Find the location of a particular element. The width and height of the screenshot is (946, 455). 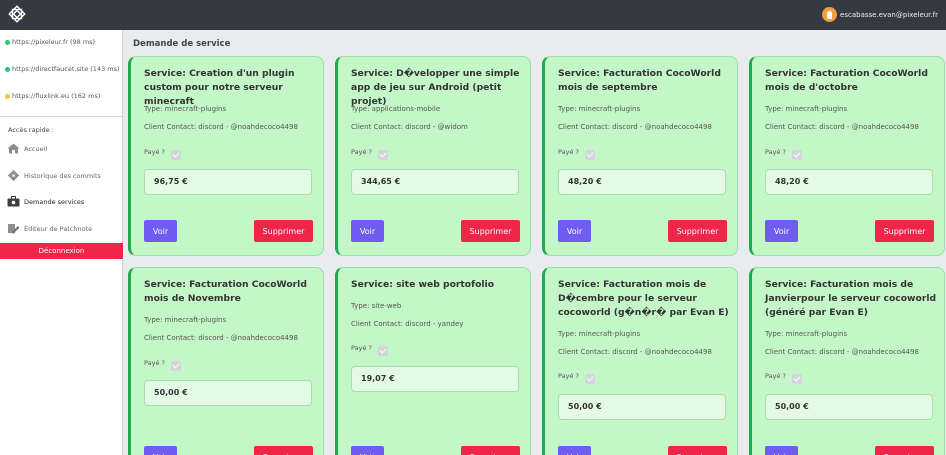

logo-icon is located at coordinates (17, 14).